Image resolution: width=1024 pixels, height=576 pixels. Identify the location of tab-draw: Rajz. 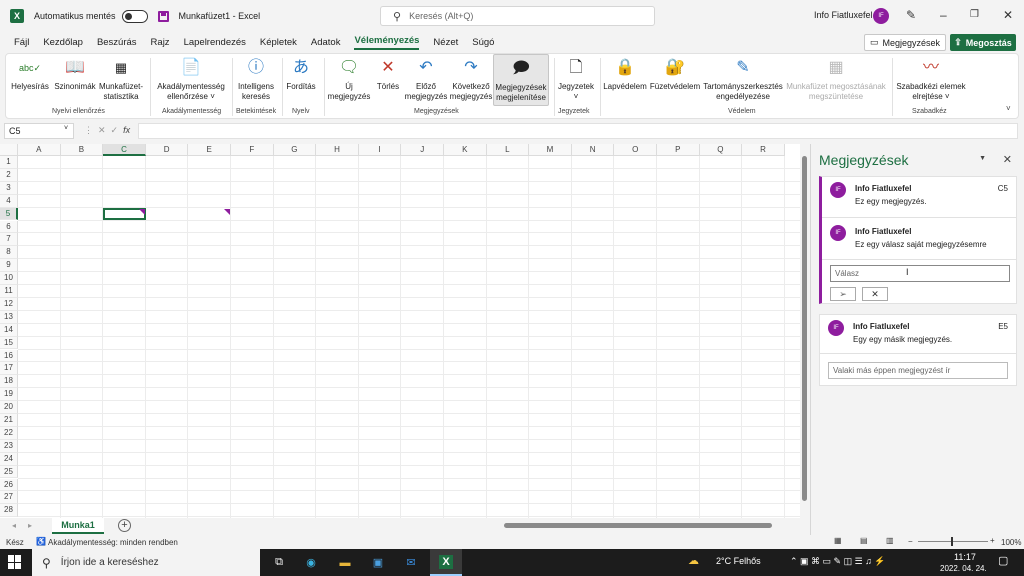
(160, 42).